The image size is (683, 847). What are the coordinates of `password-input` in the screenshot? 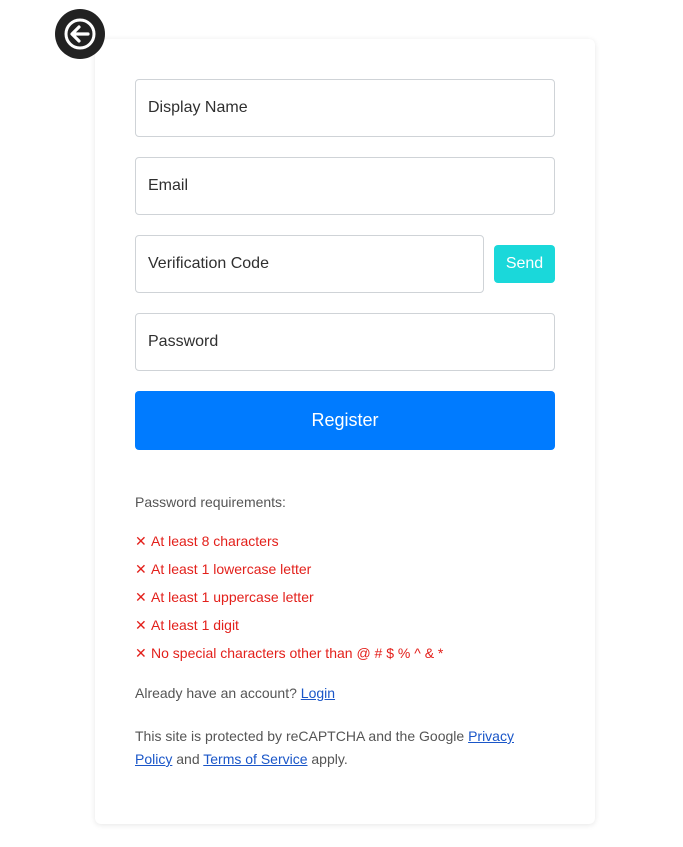 It's located at (345, 342).